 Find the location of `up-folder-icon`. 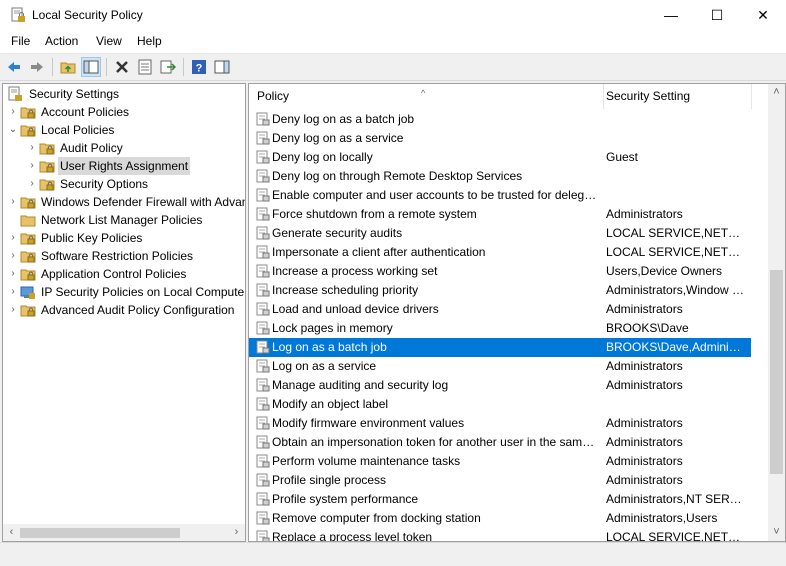

up-folder-icon is located at coordinates (68, 67).